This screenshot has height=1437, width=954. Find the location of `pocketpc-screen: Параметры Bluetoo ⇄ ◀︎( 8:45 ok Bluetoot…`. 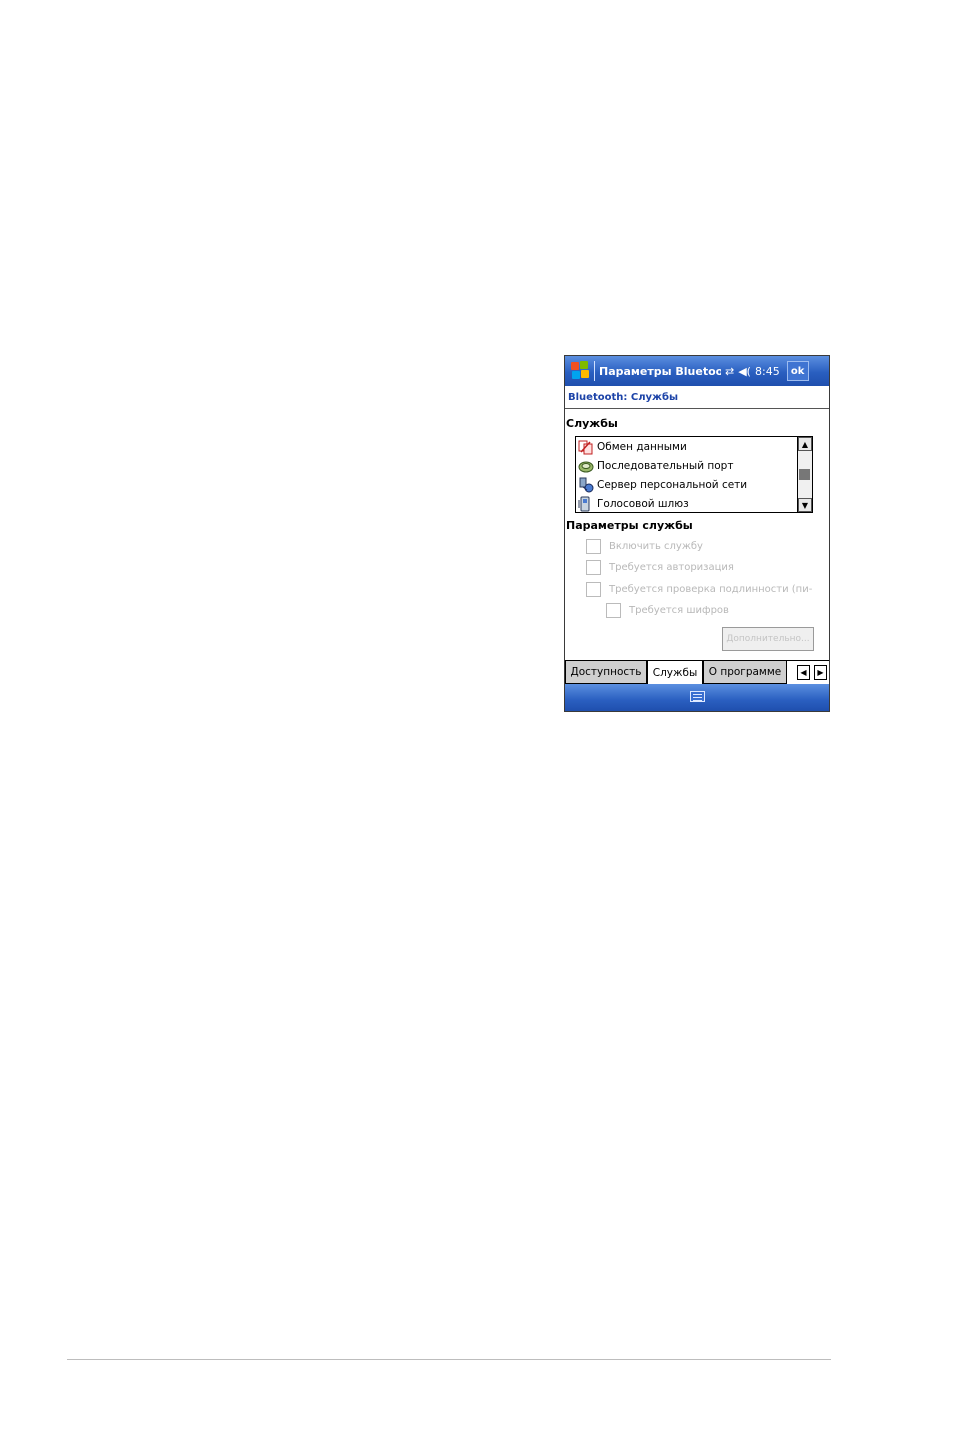

pocketpc-screen: Параметры Bluetoo ⇄ ◀︎( 8:45 ok Bluetoot… is located at coordinates (697, 533).